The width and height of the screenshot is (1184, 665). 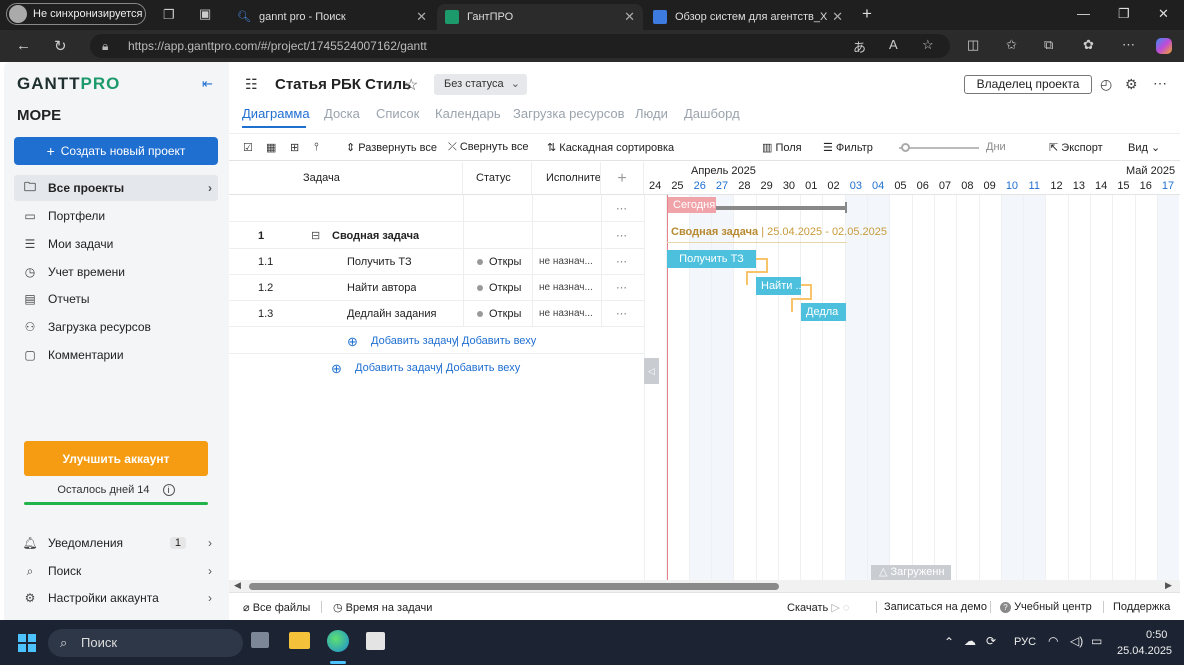 I want to click on sidebar-item-reports: ▤ Отчеты, so click(x=116, y=299).